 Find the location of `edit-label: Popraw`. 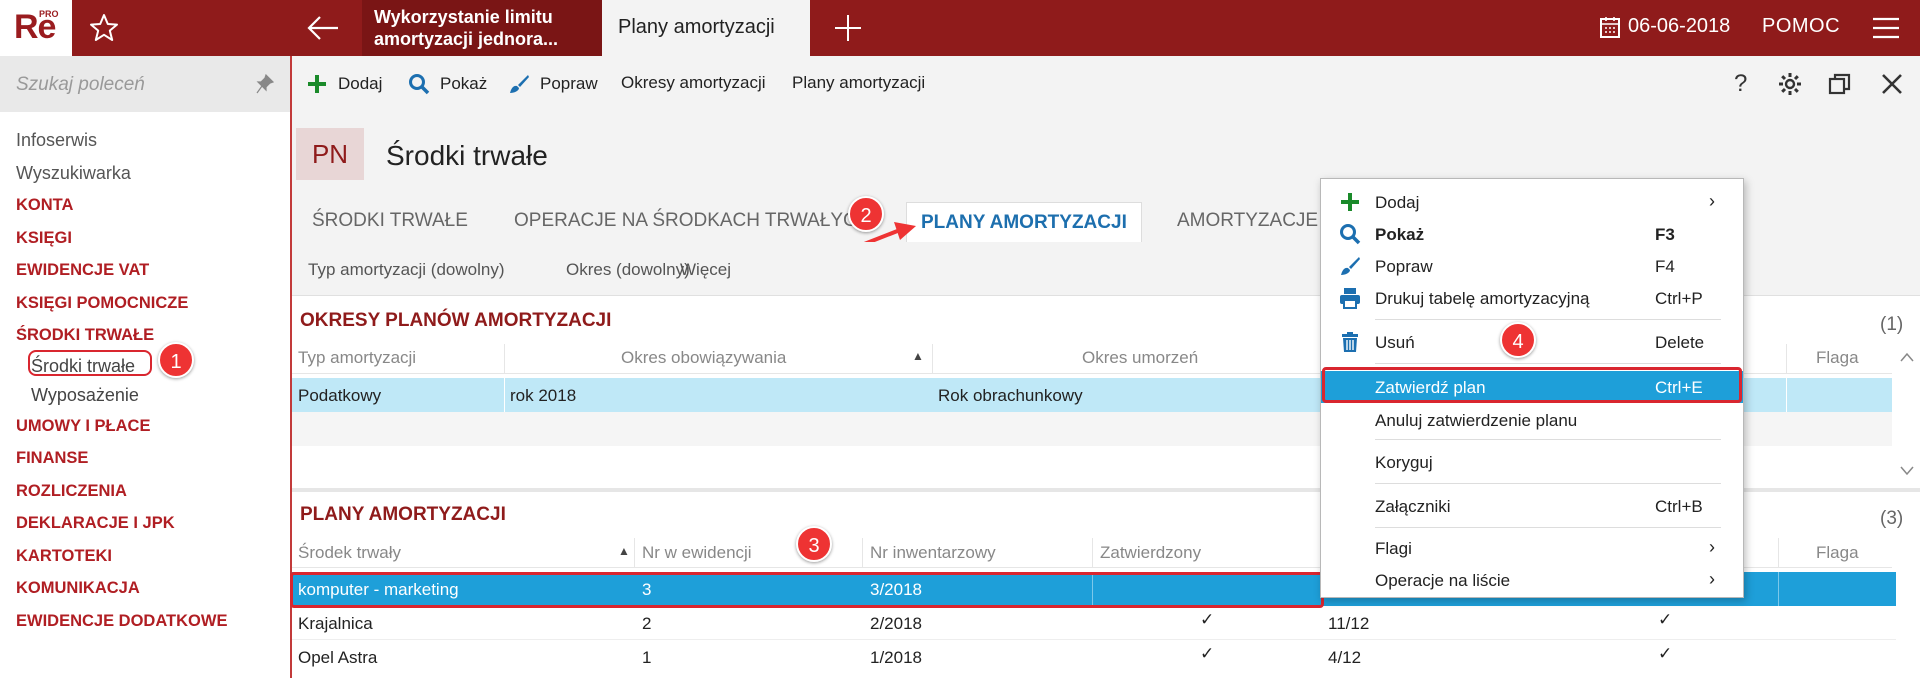

edit-label: Popraw is located at coordinates (569, 83).